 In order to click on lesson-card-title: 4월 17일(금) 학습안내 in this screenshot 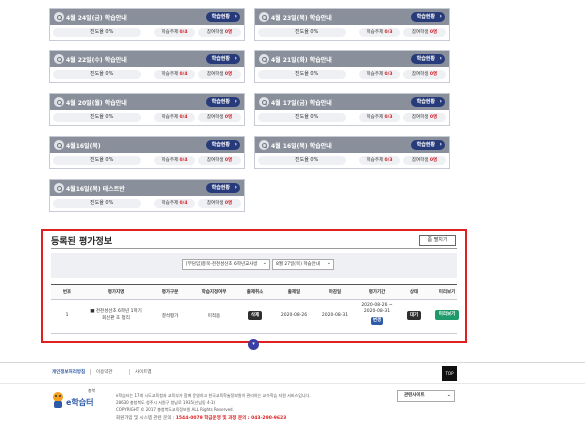, I will do `click(301, 103)`.